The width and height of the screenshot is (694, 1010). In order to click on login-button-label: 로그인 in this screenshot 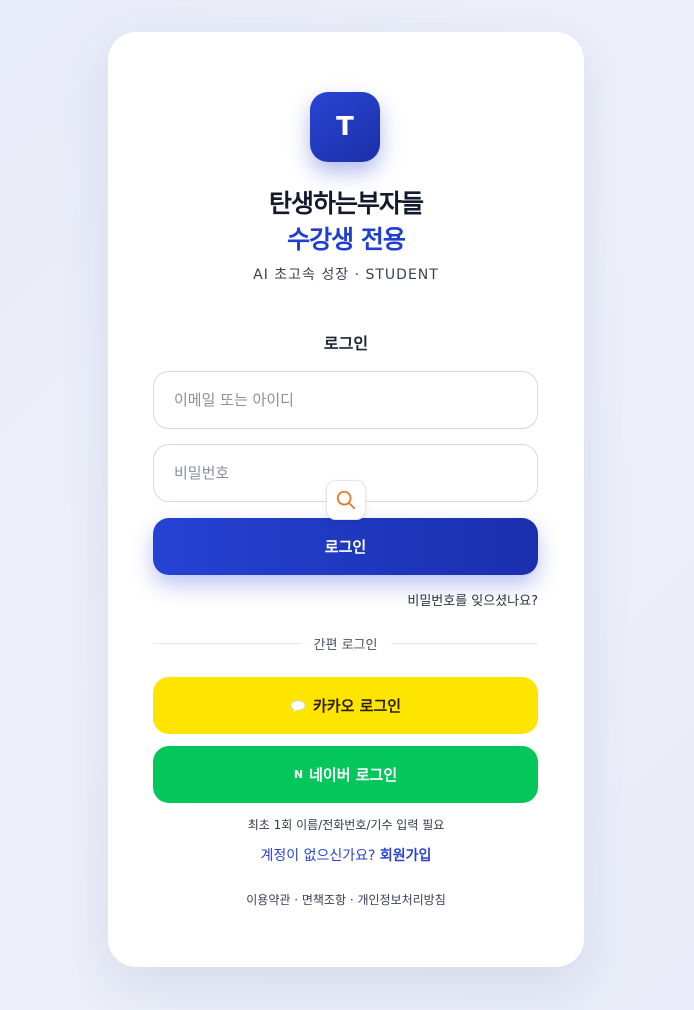, I will do `click(345, 547)`.